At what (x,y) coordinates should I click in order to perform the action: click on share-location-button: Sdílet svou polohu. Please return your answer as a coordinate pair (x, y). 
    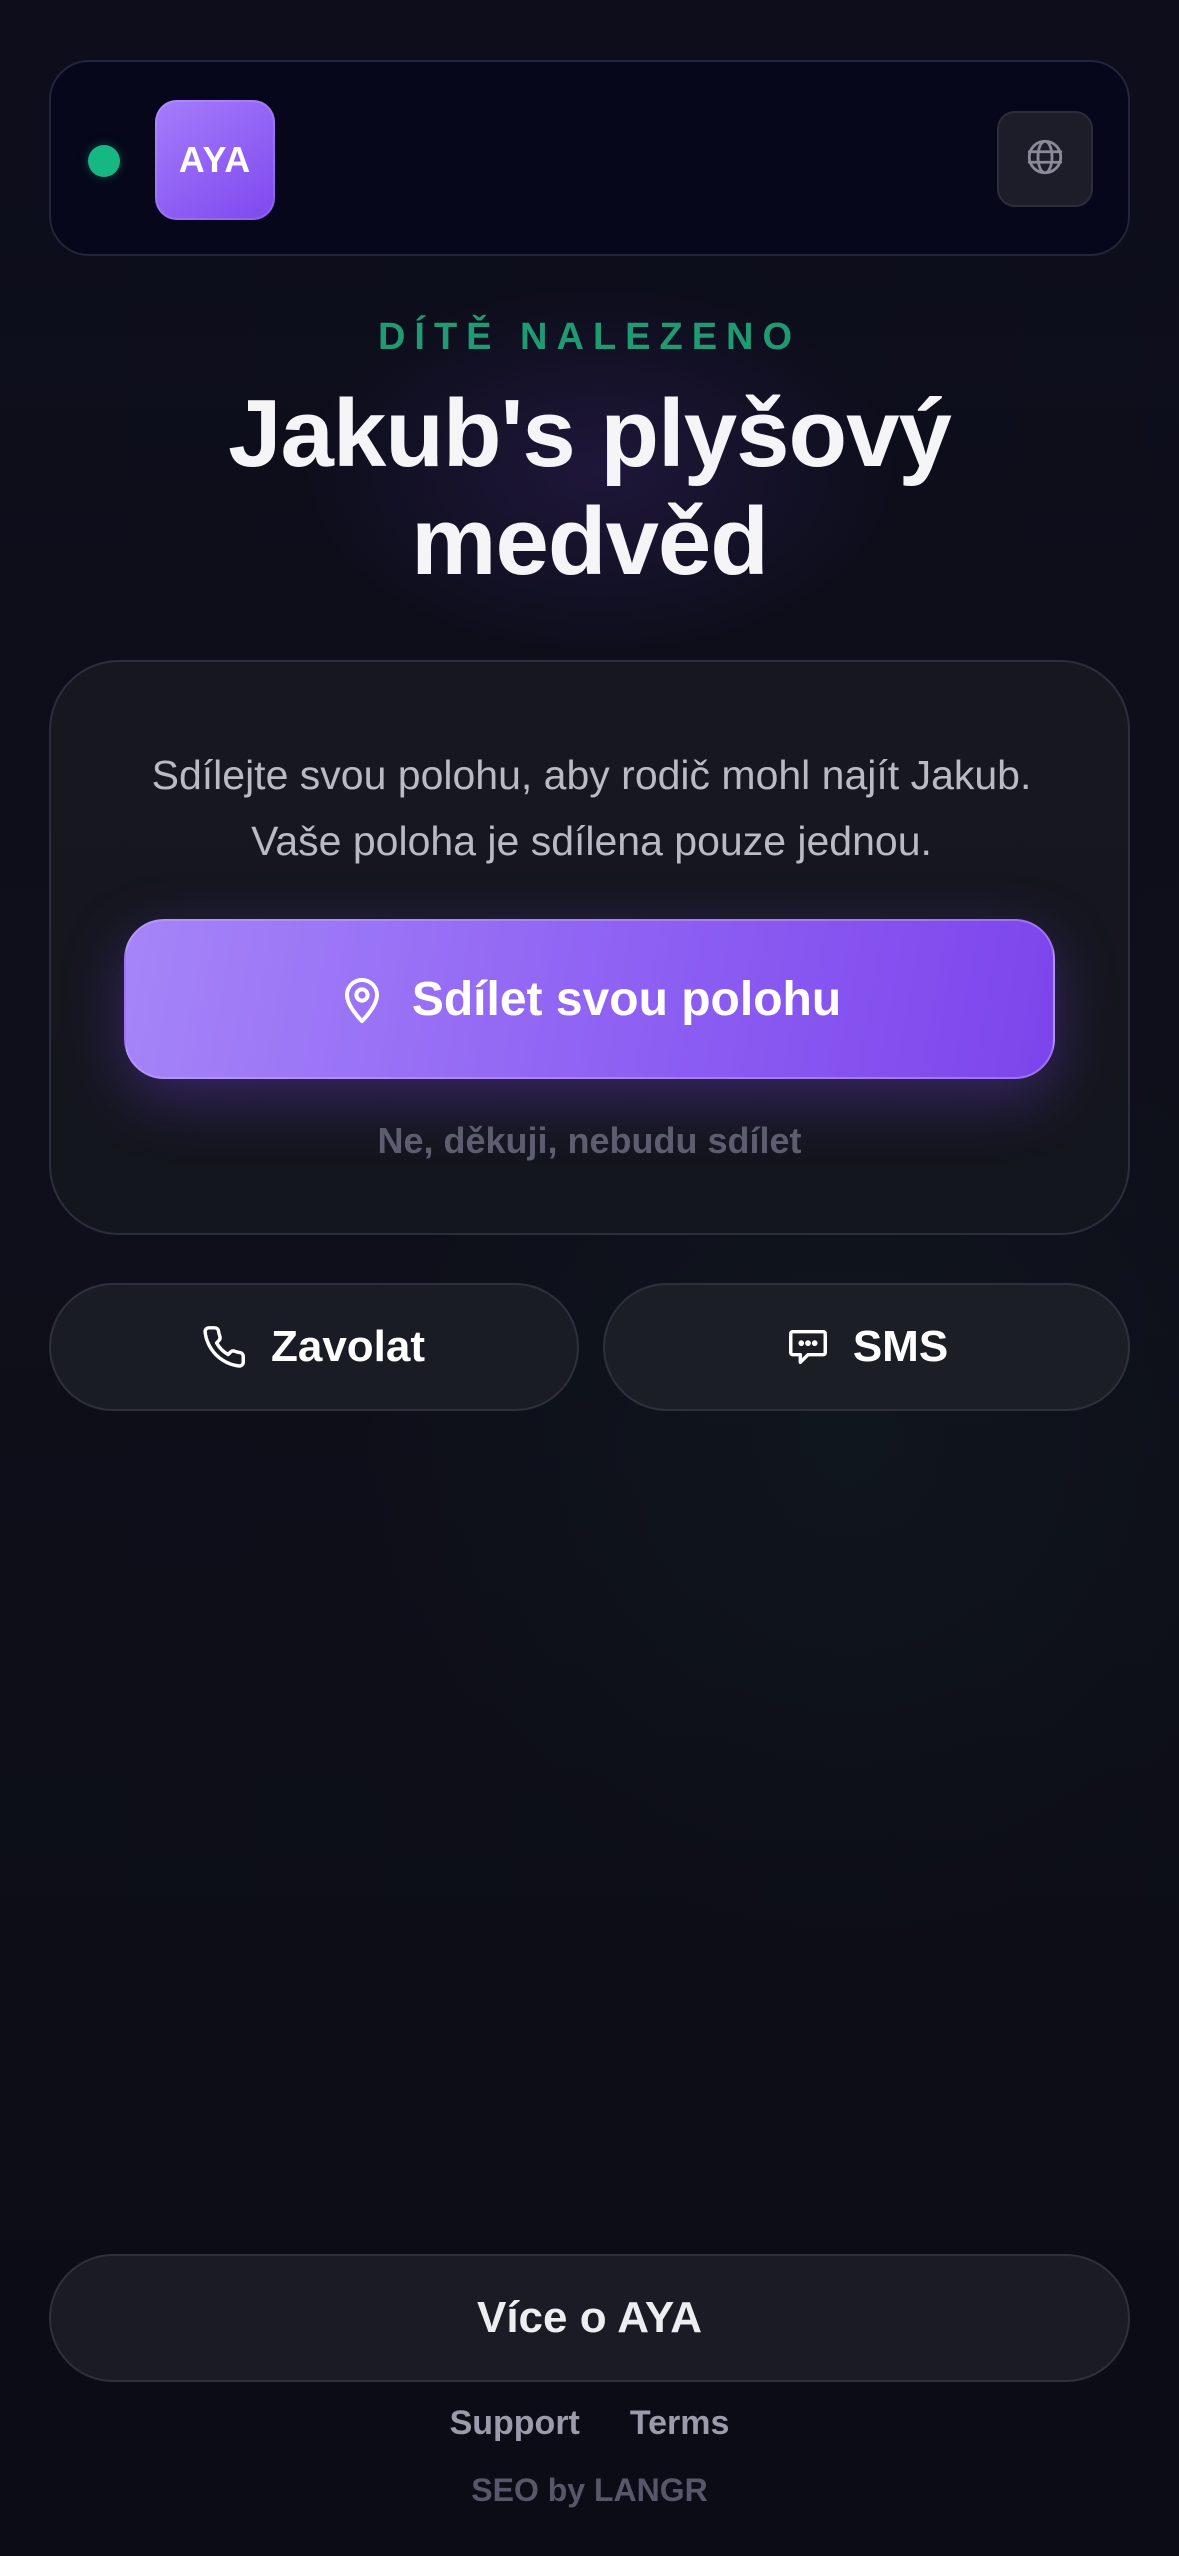
    Looking at the image, I should click on (589, 999).